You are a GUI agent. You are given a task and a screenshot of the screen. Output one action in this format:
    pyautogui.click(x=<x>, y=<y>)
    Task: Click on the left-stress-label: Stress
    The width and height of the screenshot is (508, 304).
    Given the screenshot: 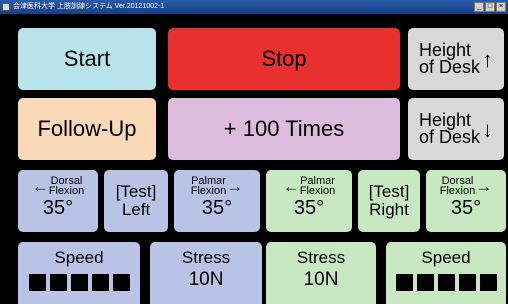 What is the action you would take?
    pyautogui.click(x=206, y=257)
    